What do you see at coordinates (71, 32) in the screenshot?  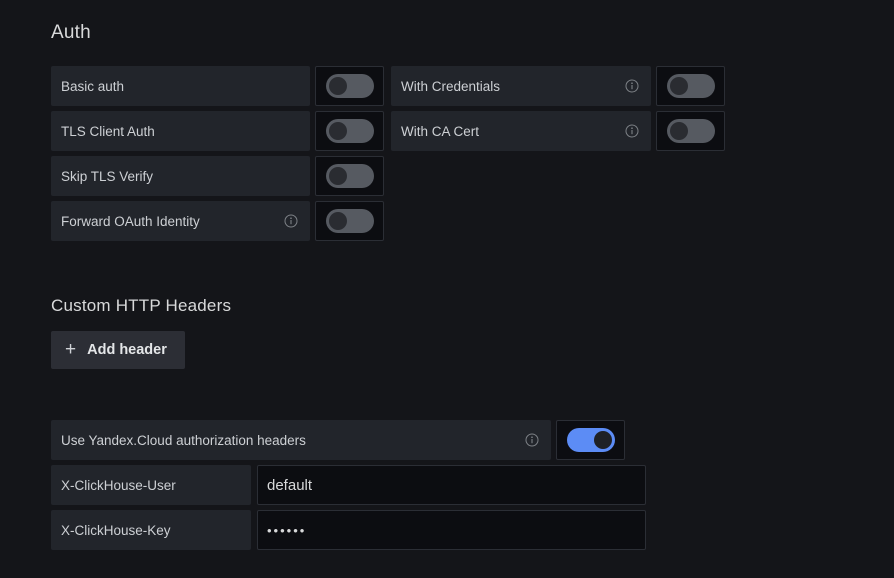 I see `auth-section-title: Auth` at bounding box center [71, 32].